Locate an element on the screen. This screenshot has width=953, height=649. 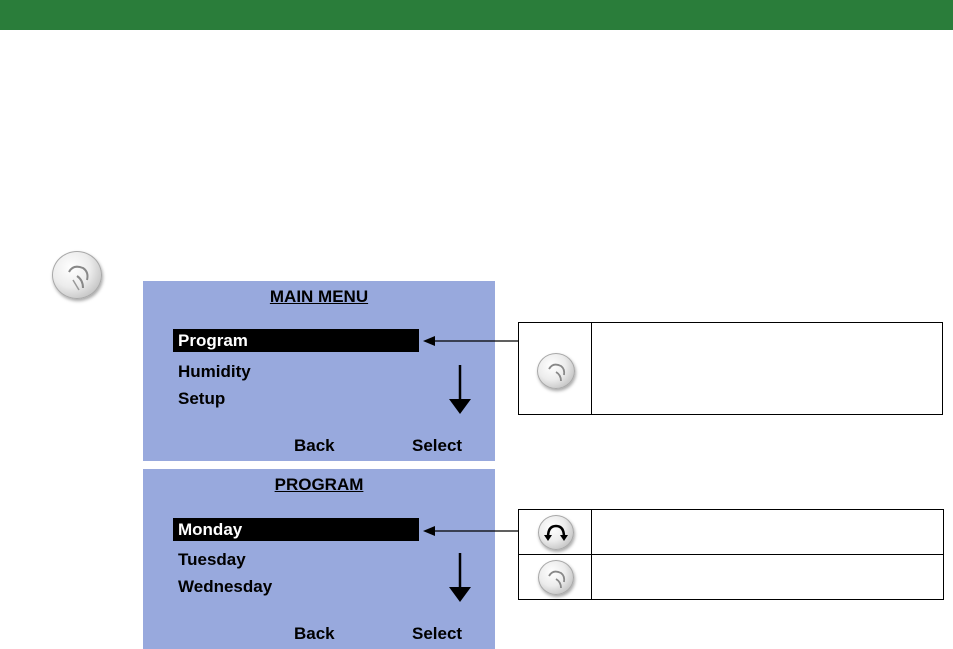
rotate-press-instruction-callout is located at coordinates (731, 554).